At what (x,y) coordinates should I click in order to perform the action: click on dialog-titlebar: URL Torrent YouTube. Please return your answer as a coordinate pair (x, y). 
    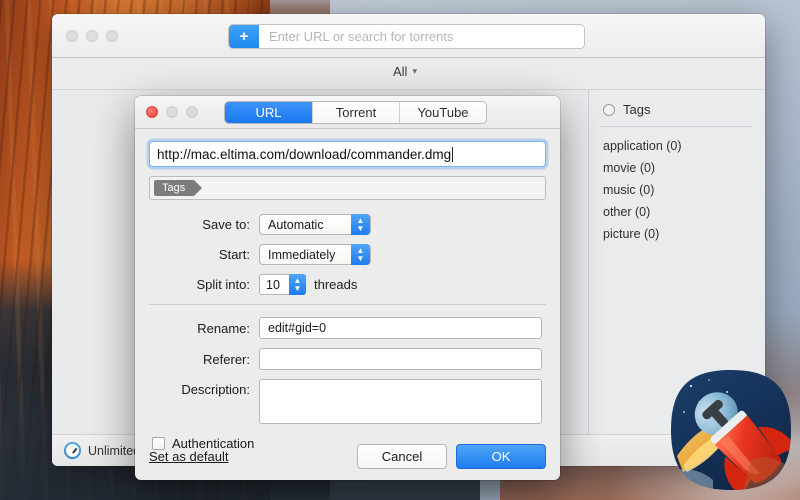
    Looking at the image, I should click on (347, 112).